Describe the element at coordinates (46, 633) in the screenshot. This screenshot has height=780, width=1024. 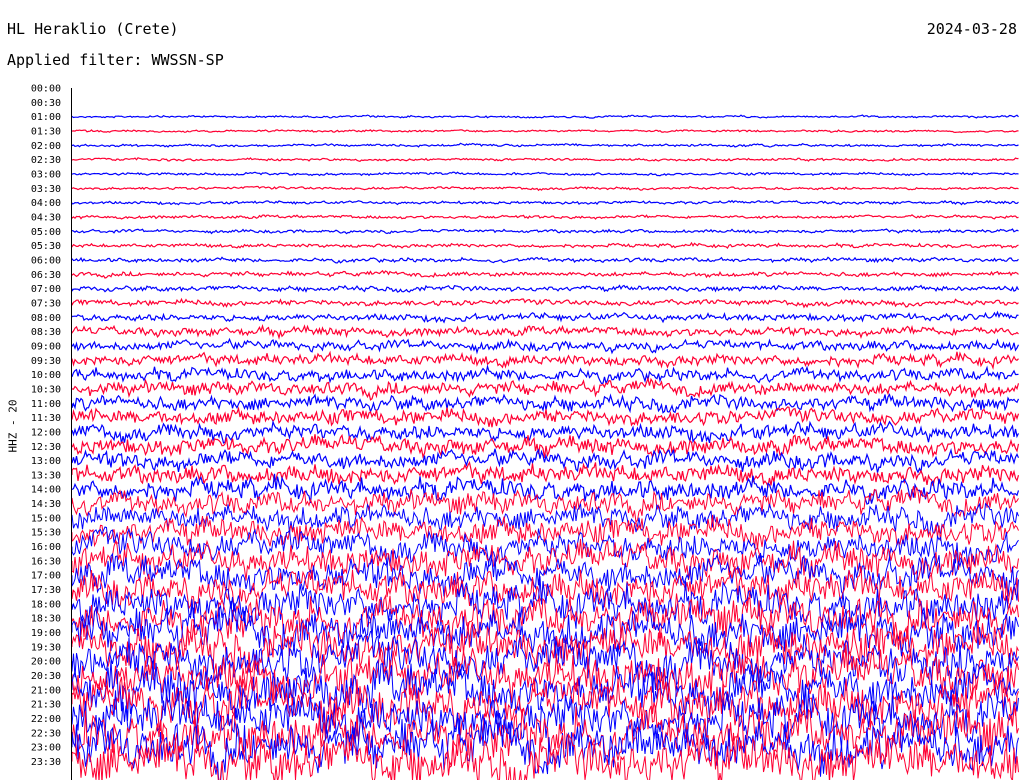
I see `row-label: 19:00` at that location.